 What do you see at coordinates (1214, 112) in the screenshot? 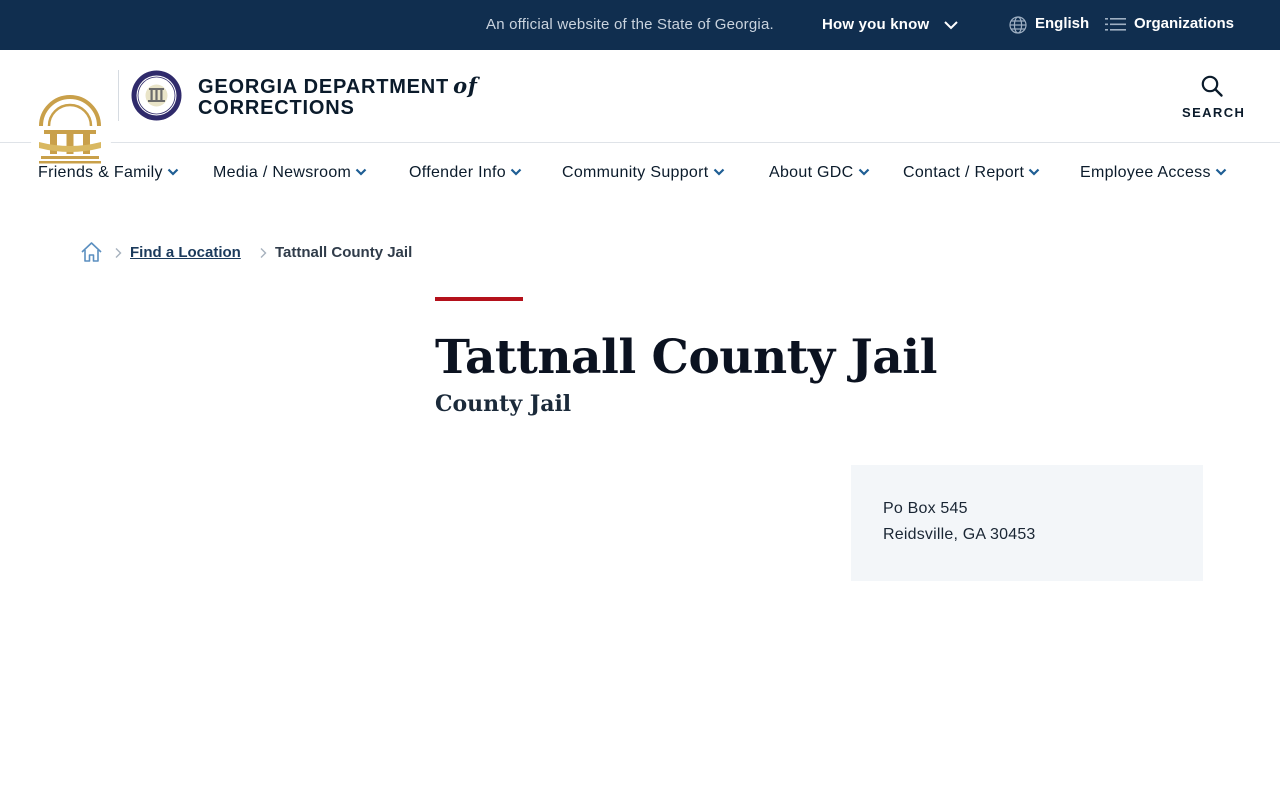
I see `search-label: SEARCH` at bounding box center [1214, 112].